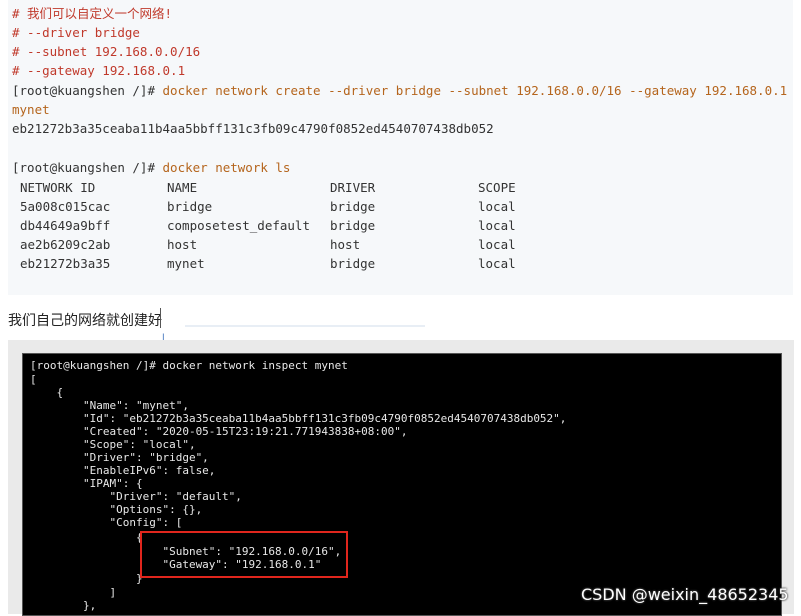 The image size is (801, 616). I want to click on watermark: CSDN @weixin_48652345, so click(685, 594).